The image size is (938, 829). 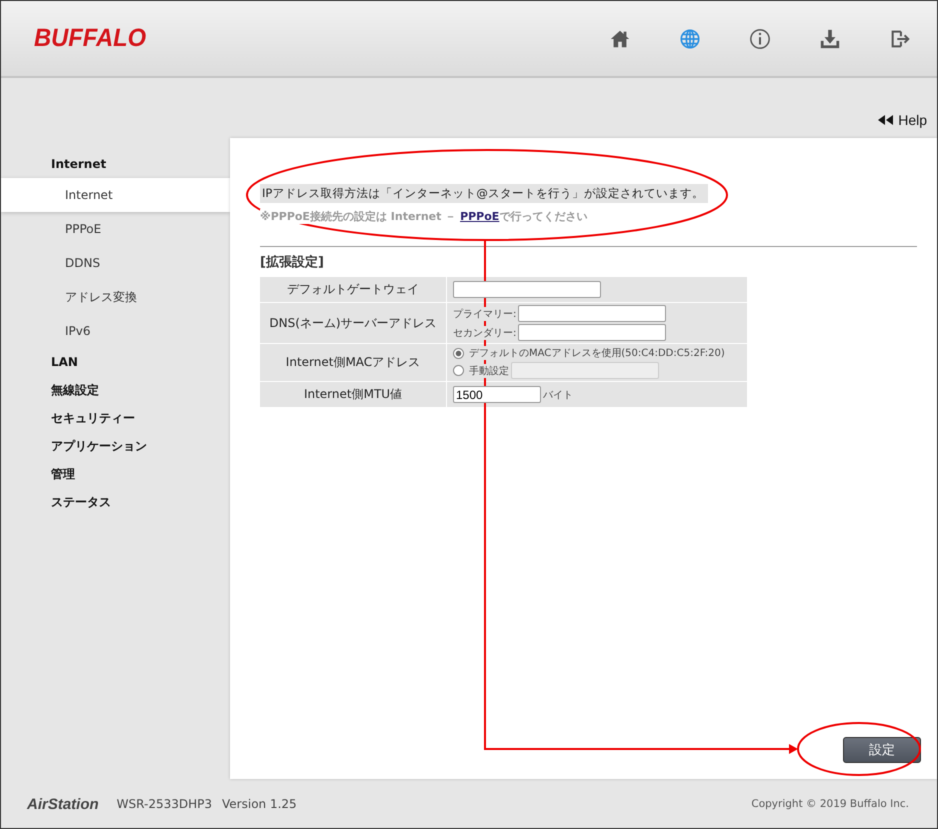 I want to click on field-label: プライマリー:, so click(x=484, y=313).